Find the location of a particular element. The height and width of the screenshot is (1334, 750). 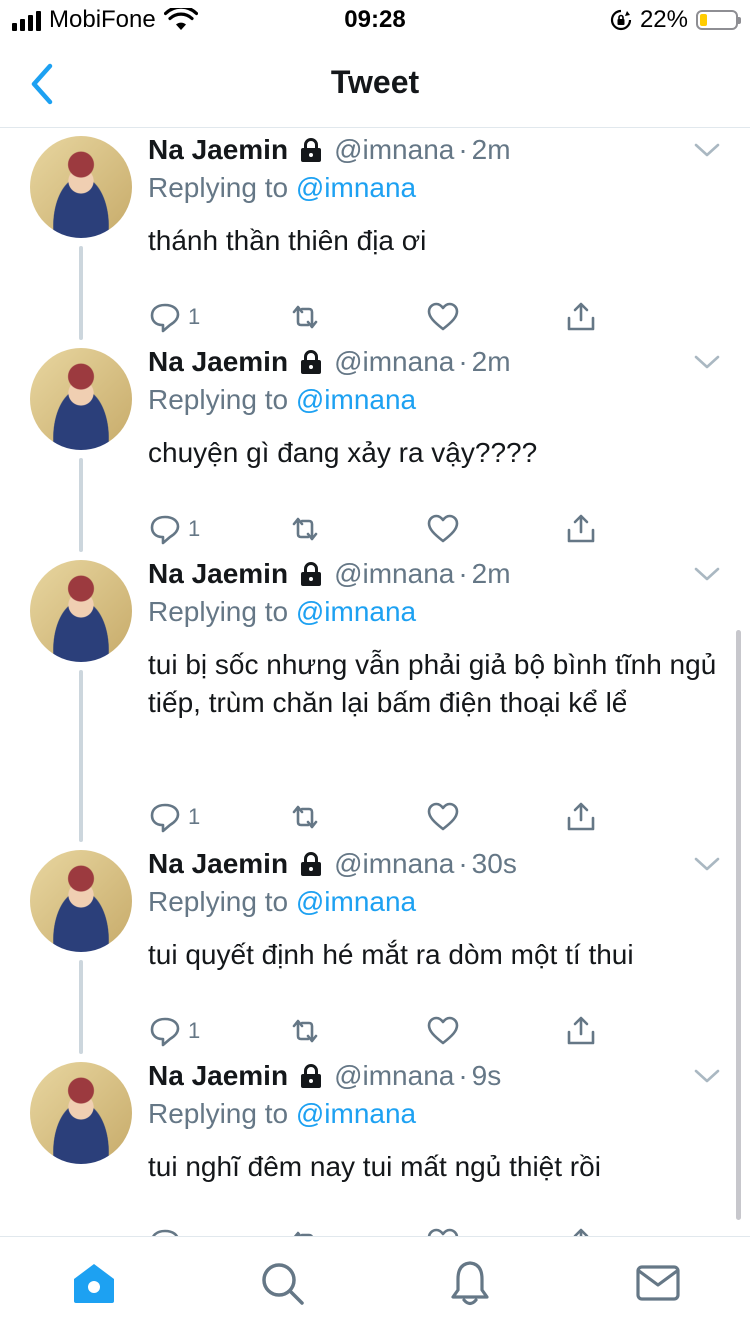

tab-messages is located at coordinates (658, 1283).